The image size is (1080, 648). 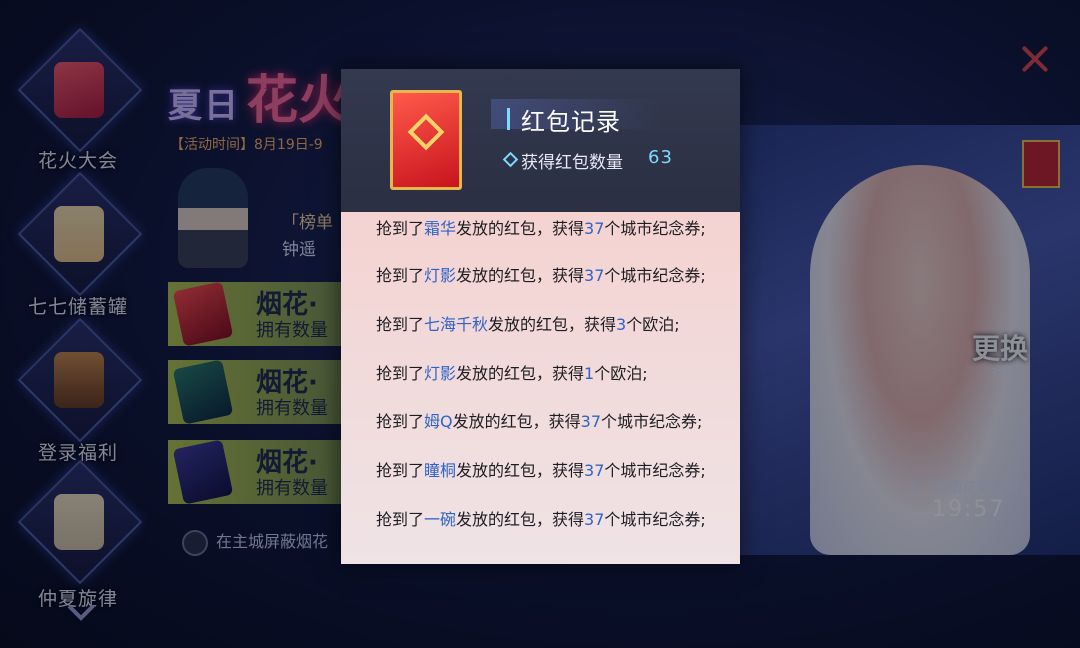 I want to click on record-item: 抢到了一碗发放的红包，获得37个城市纪念券;, so click(x=546, y=519).